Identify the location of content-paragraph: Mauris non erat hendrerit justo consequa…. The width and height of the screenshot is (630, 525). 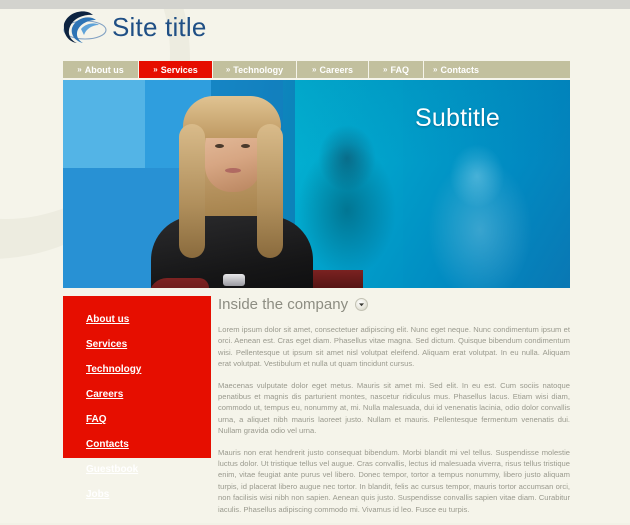
(394, 480).